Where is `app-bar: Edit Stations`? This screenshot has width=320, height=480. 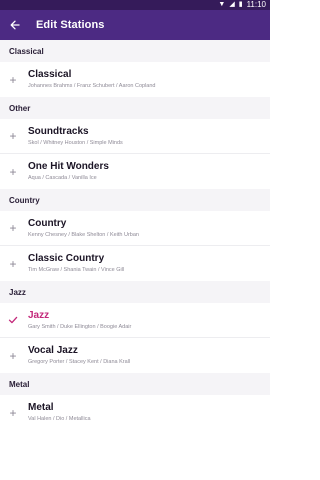 app-bar: Edit Stations is located at coordinates (135, 25).